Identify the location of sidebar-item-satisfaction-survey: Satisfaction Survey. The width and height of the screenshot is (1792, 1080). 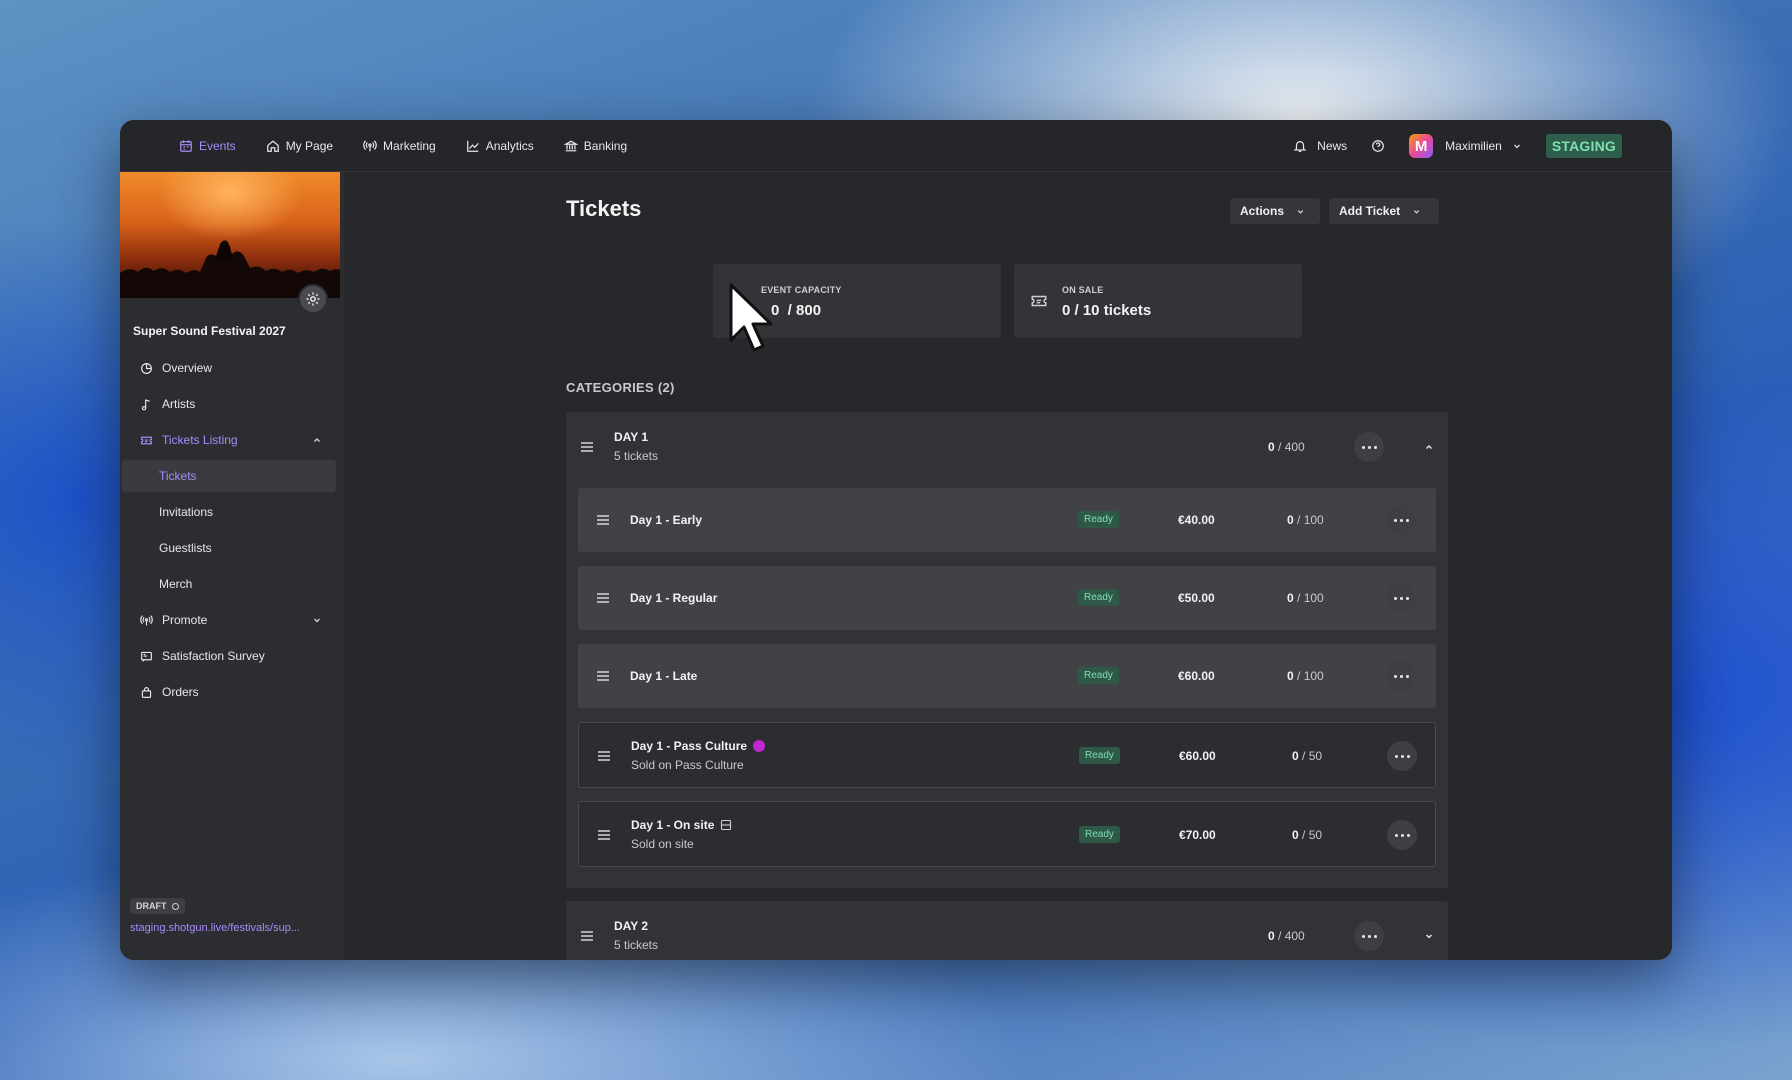
(232, 656).